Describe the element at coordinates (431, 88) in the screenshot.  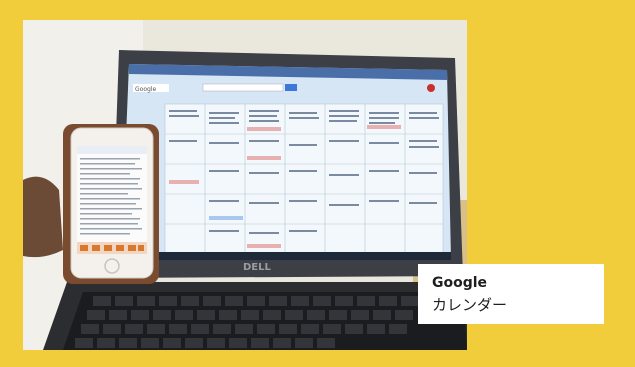
I see `screen-avatar` at that location.